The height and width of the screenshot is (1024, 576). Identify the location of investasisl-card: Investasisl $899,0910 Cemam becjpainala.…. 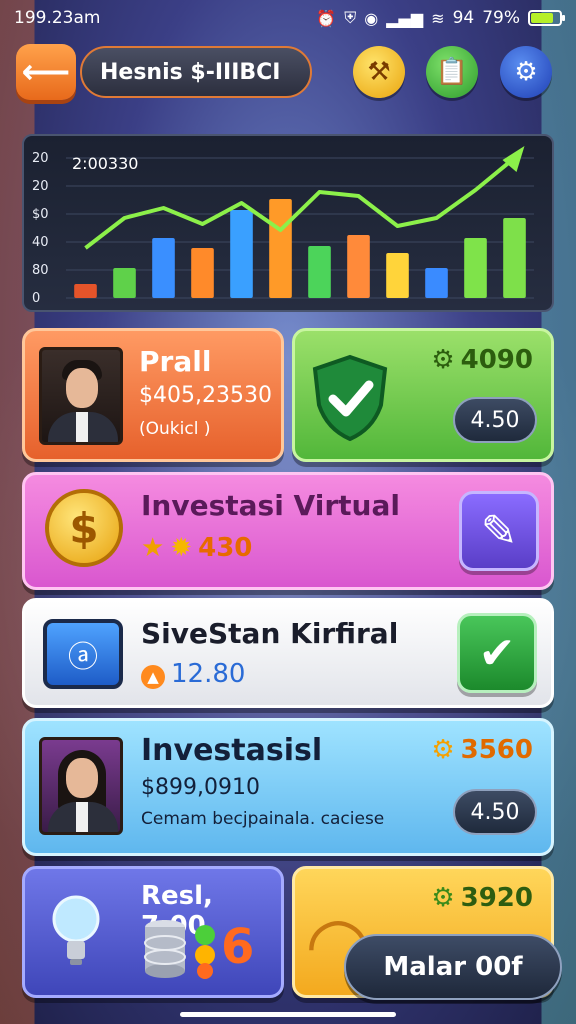
(288, 787).